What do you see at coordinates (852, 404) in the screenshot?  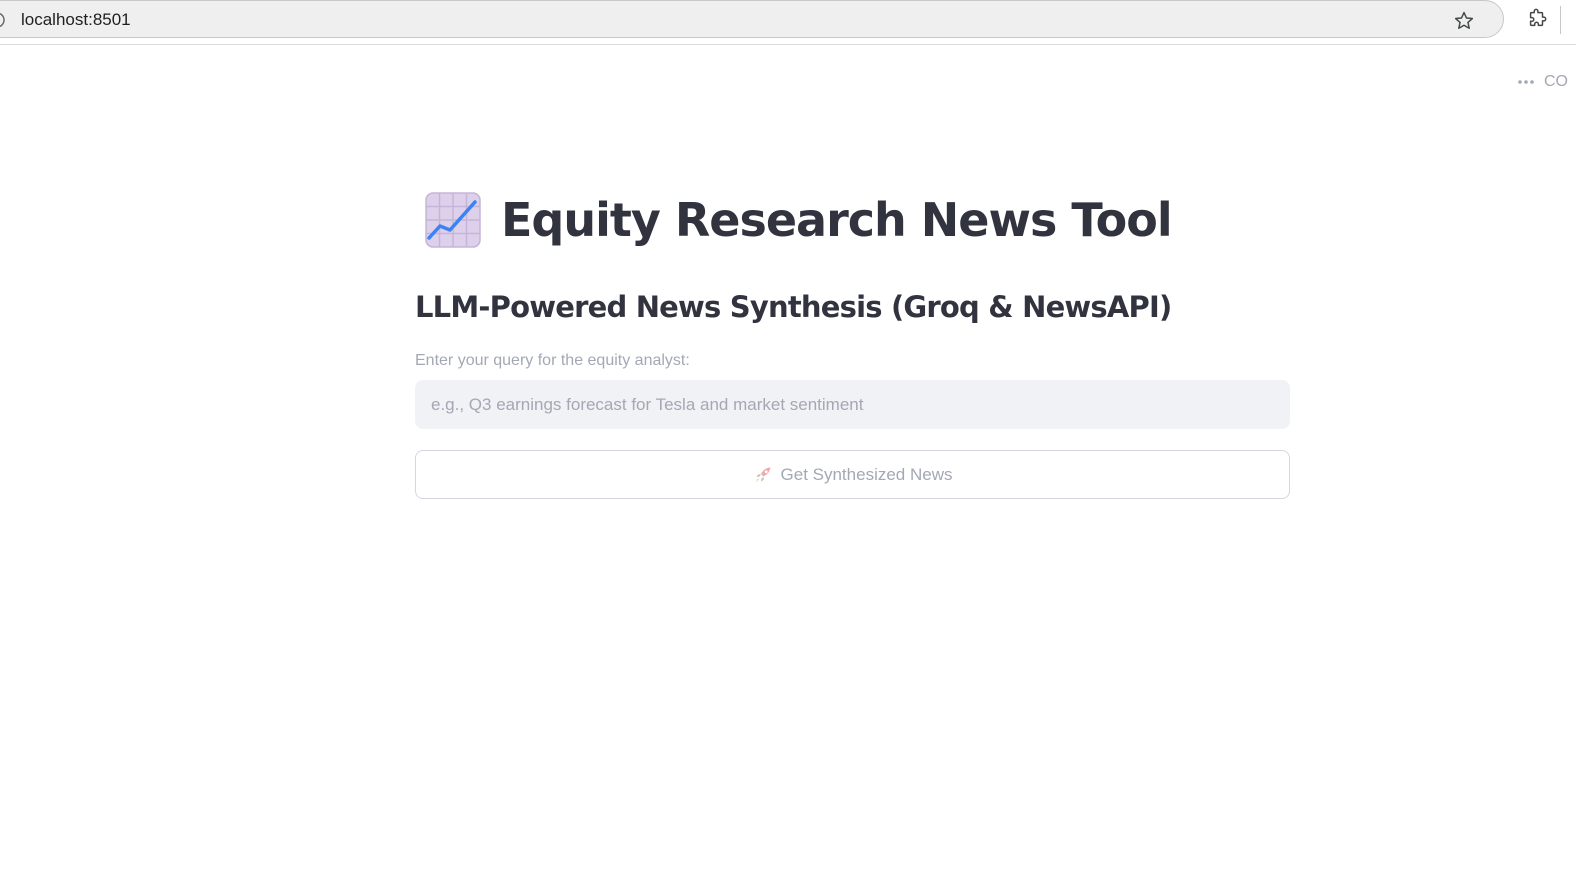 I see `query-input` at bounding box center [852, 404].